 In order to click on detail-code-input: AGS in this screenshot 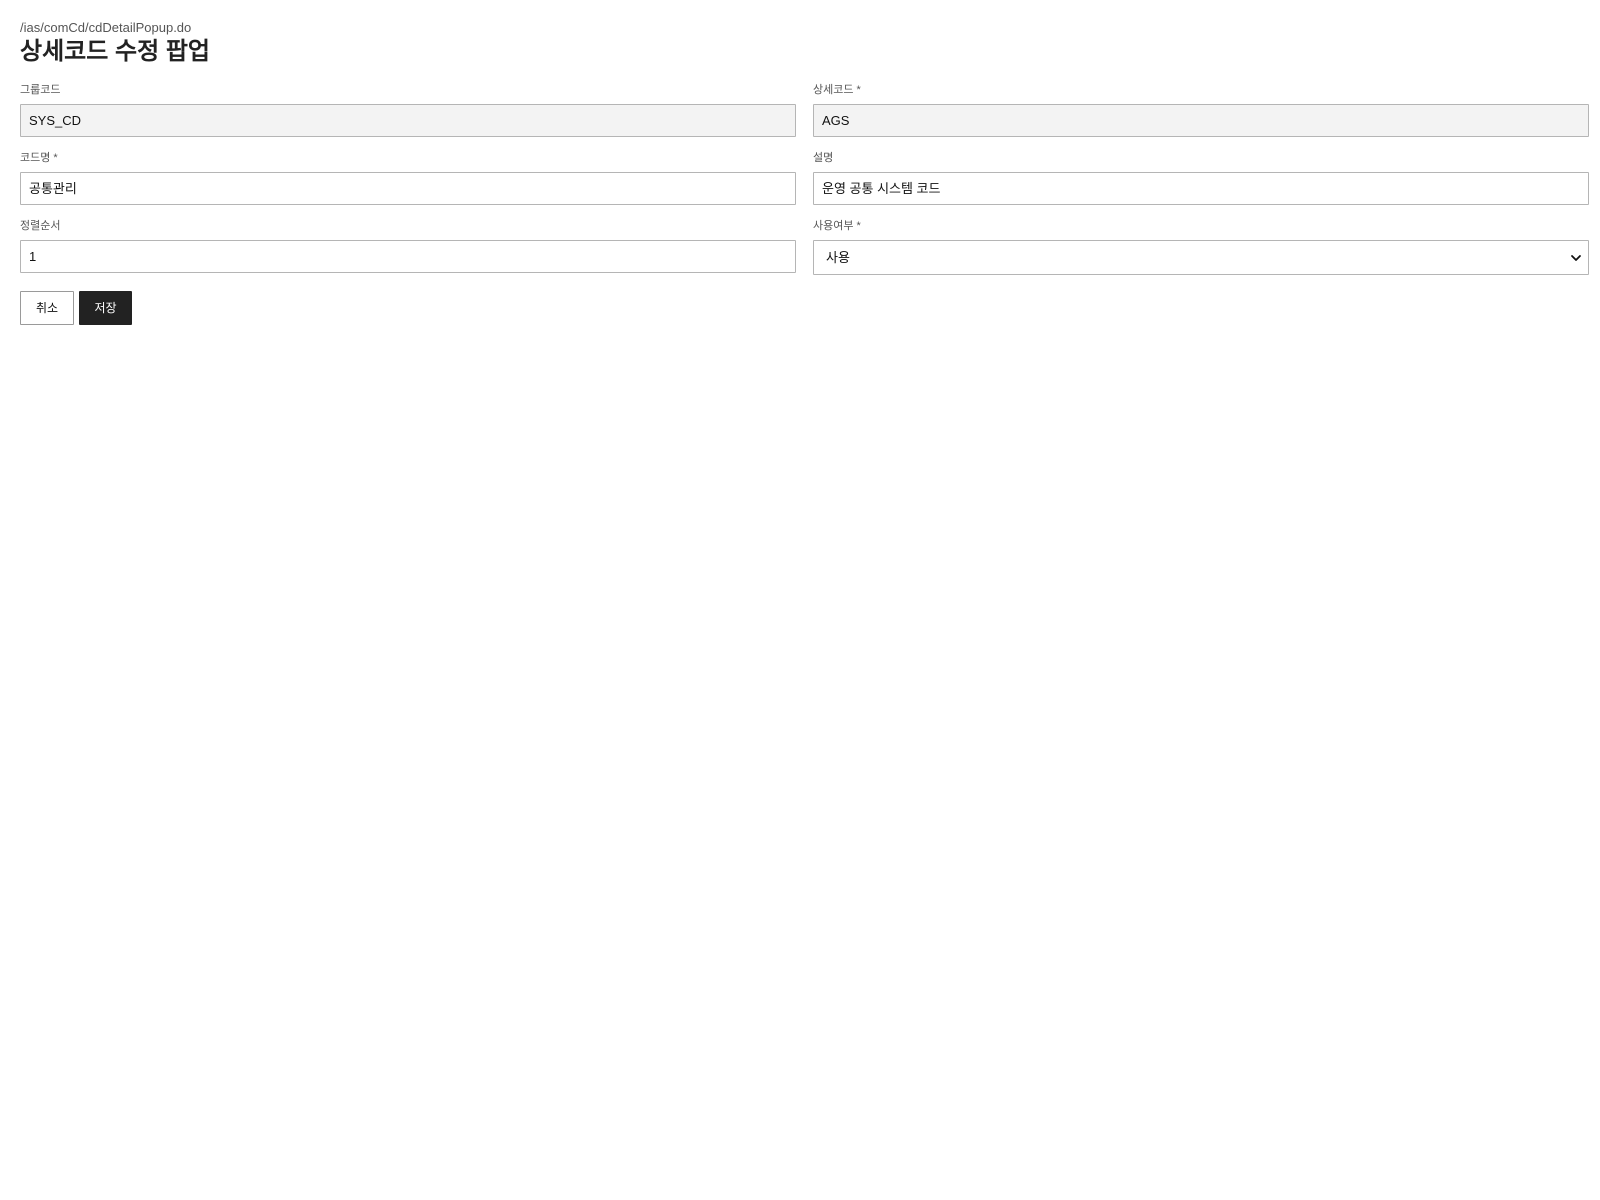, I will do `click(1201, 120)`.